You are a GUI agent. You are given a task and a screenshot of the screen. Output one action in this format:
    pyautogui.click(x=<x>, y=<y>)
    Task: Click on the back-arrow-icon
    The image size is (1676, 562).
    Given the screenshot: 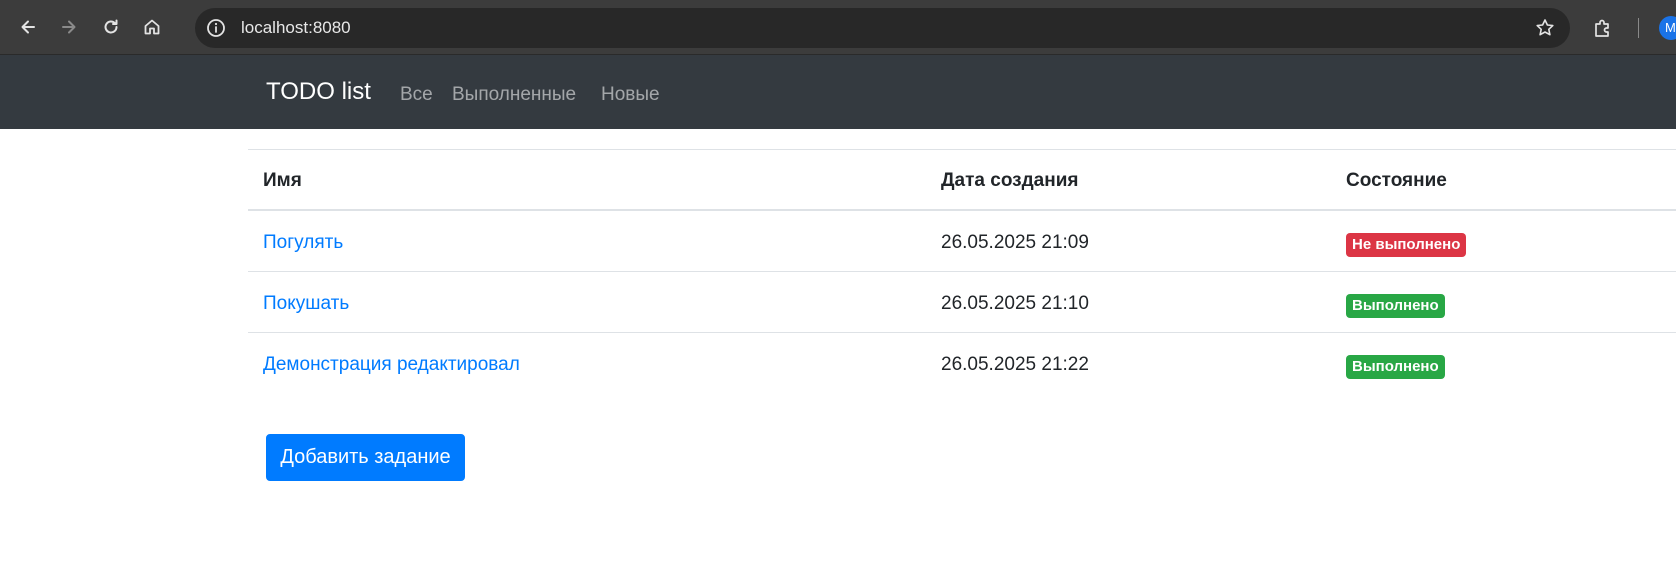 What is the action you would take?
    pyautogui.click(x=28, y=27)
    